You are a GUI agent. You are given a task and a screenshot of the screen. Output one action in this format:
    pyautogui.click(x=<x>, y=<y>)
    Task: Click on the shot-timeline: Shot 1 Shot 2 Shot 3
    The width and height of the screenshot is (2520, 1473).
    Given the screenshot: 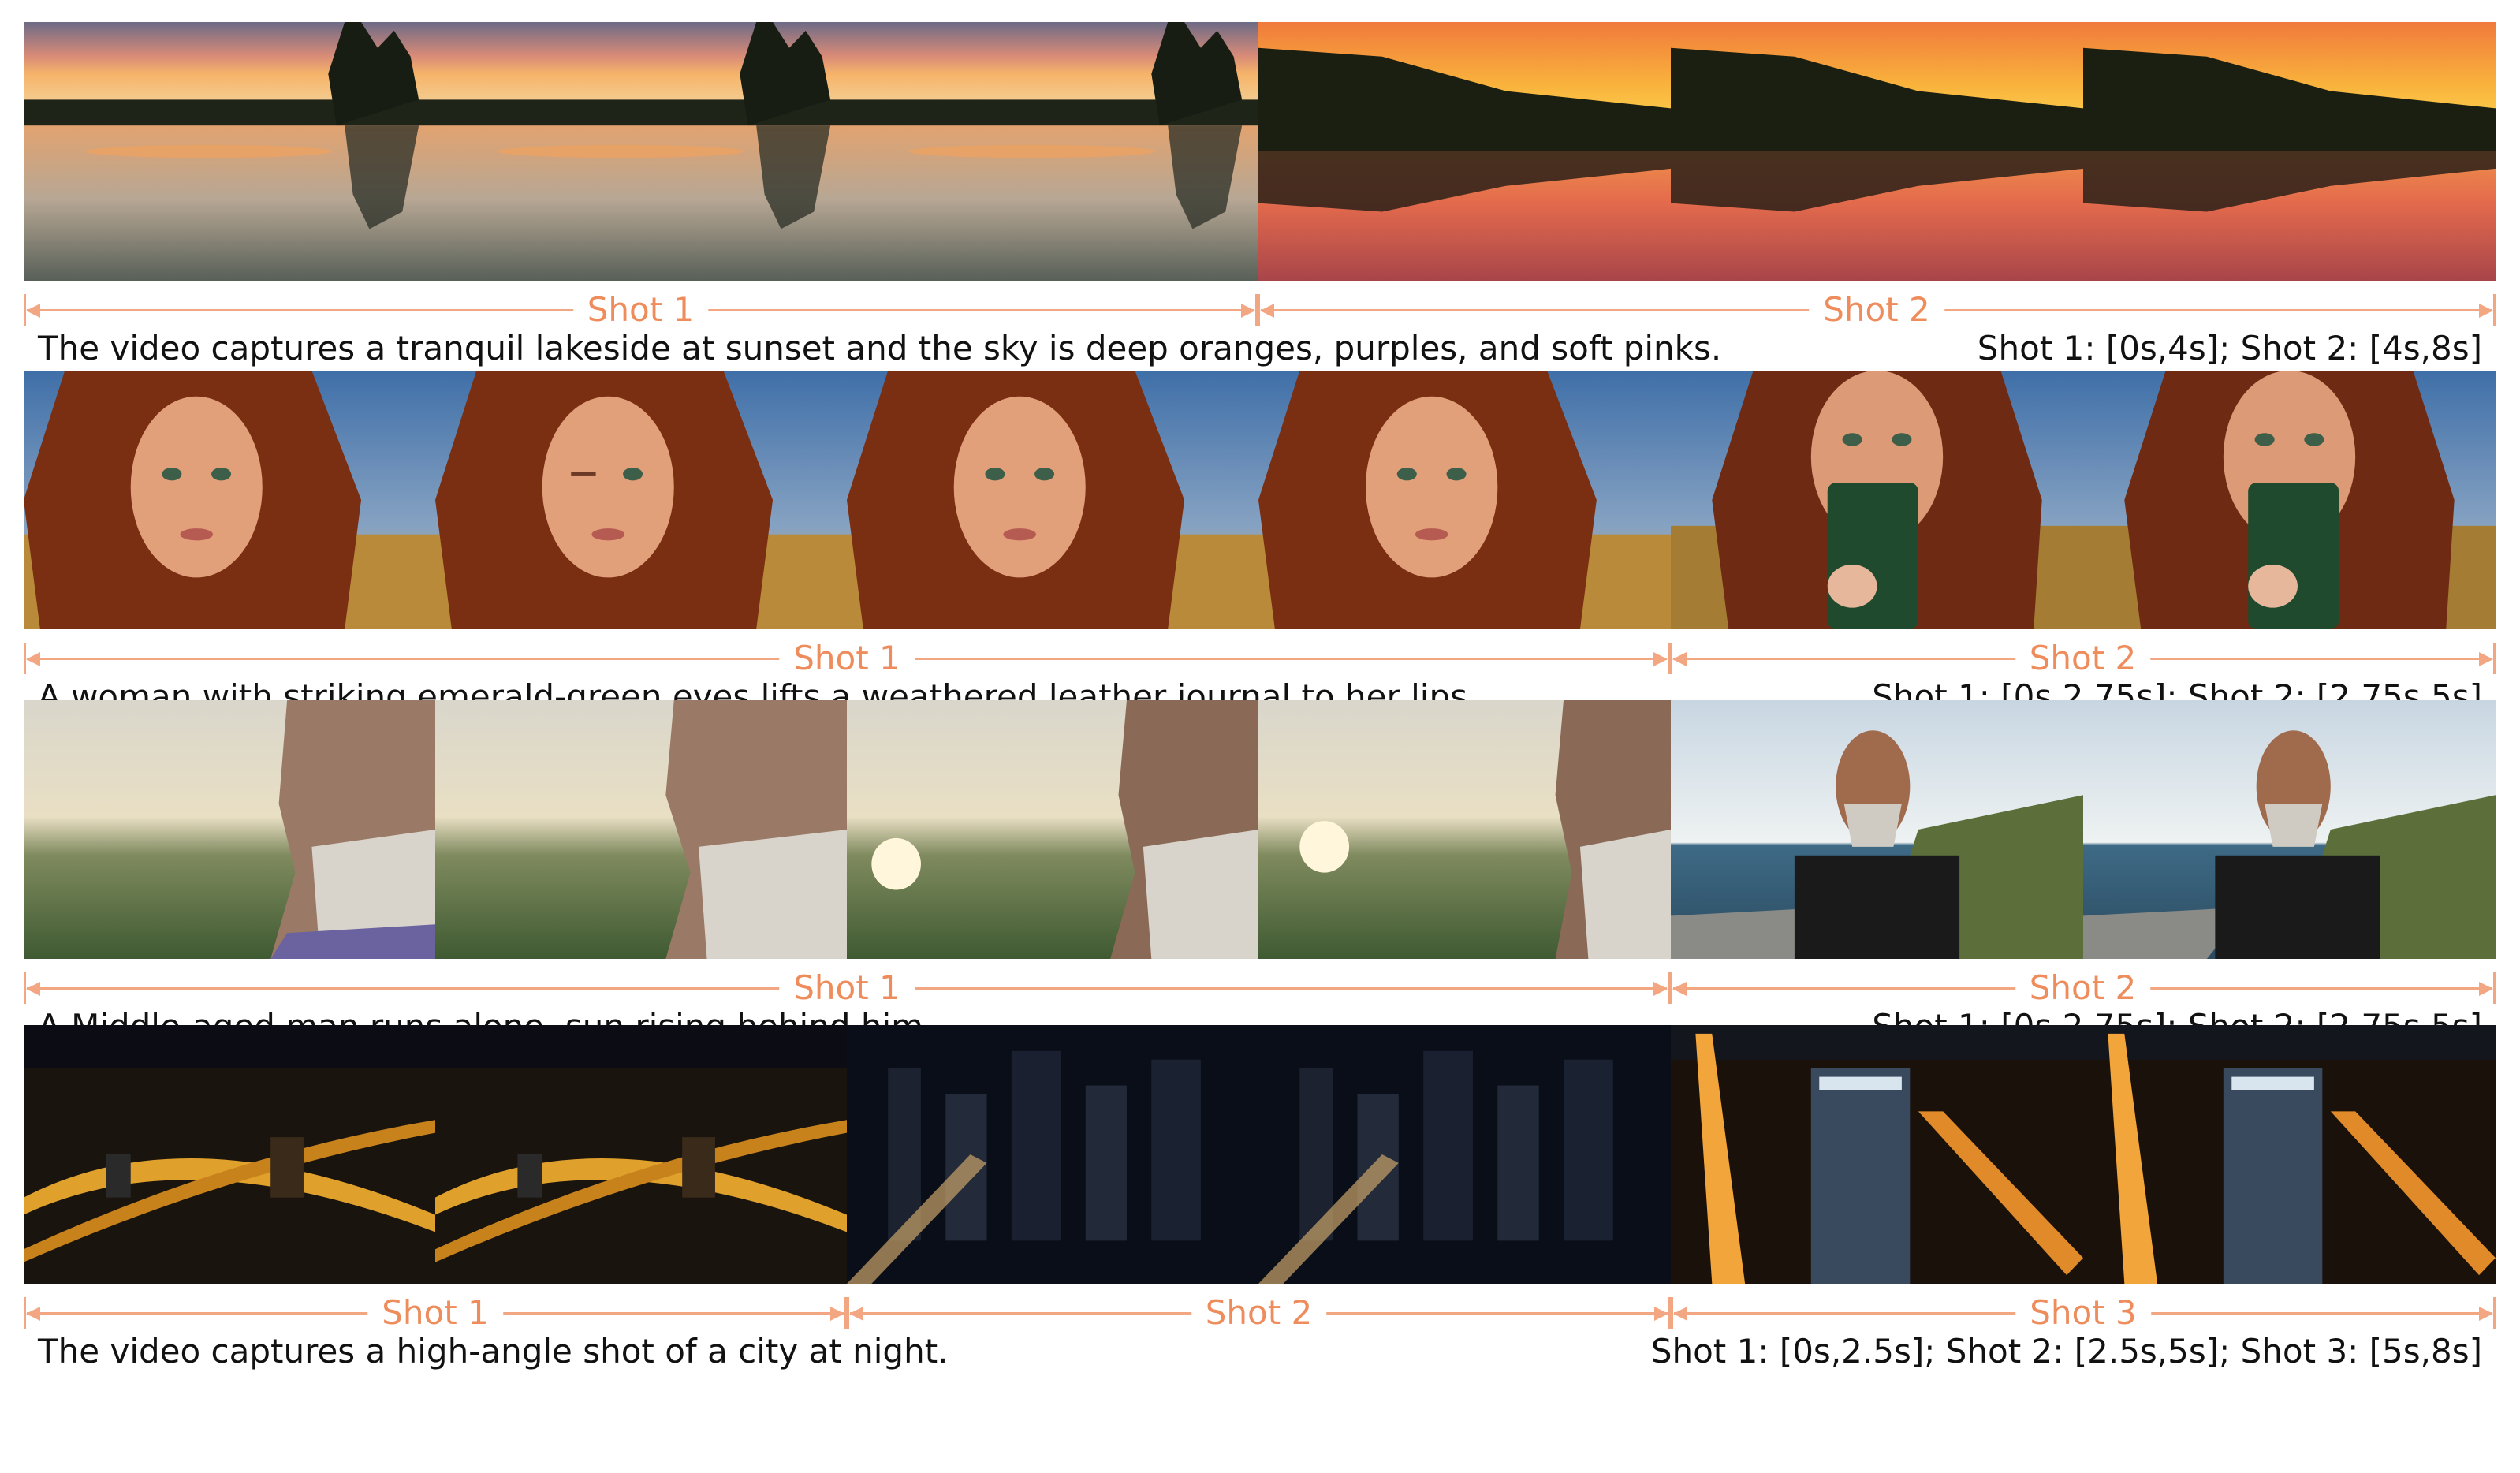 What is the action you would take?
    pyautogui.click(x=1260, y=1313)
    